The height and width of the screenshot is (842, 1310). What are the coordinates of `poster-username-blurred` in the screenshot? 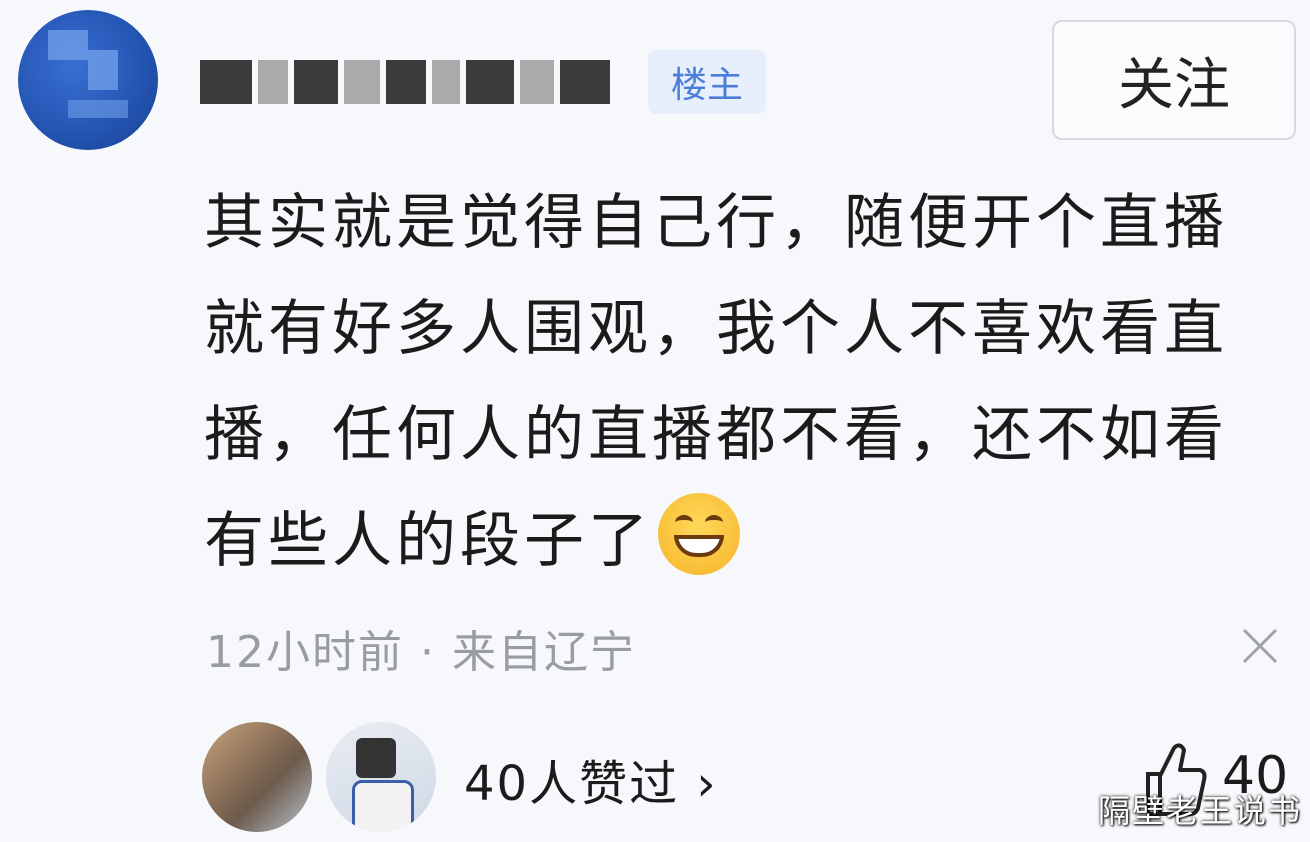 It's located at (420, 82).